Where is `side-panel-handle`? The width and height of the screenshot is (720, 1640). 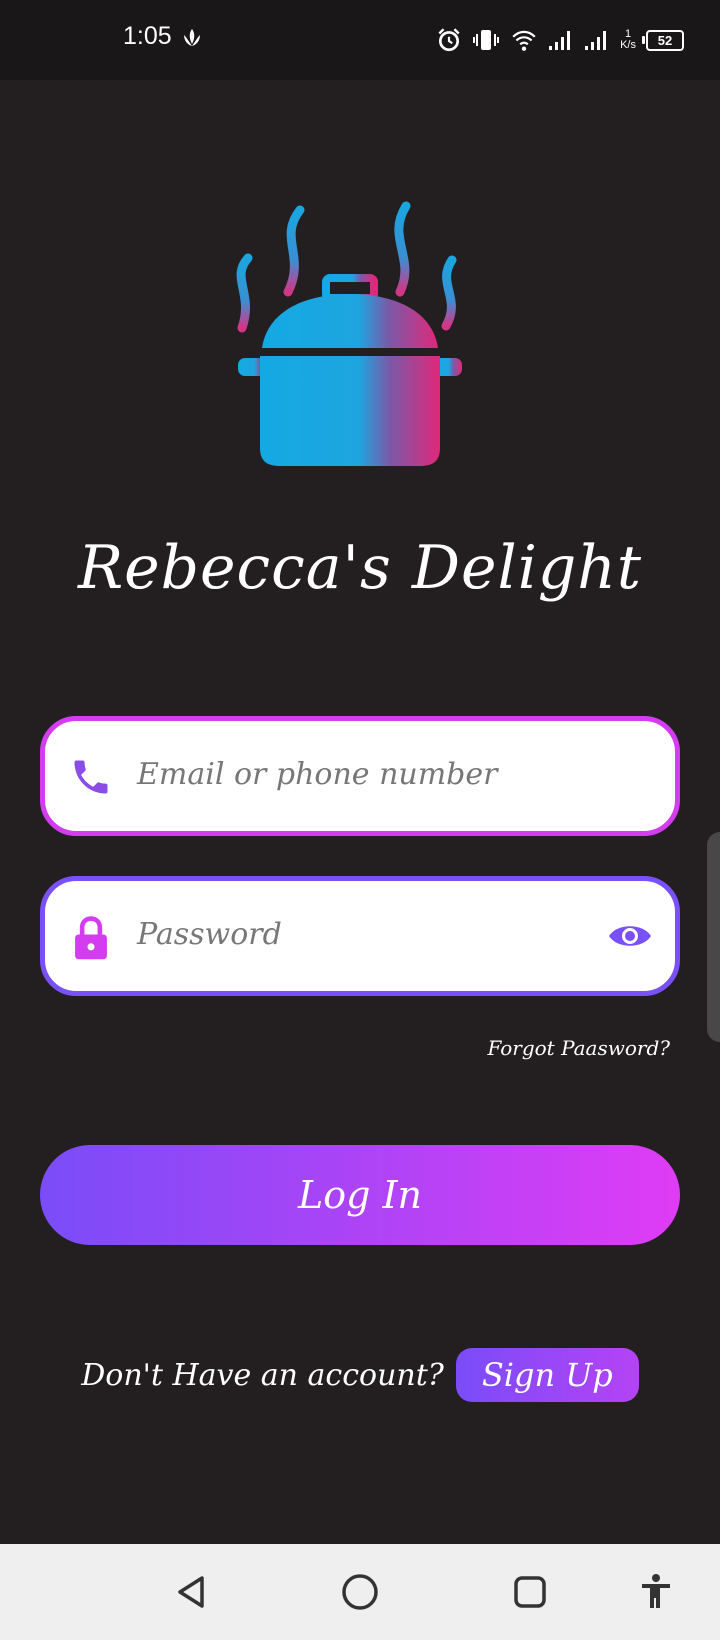 side-panel-handle is located at coordinates (713, 937).